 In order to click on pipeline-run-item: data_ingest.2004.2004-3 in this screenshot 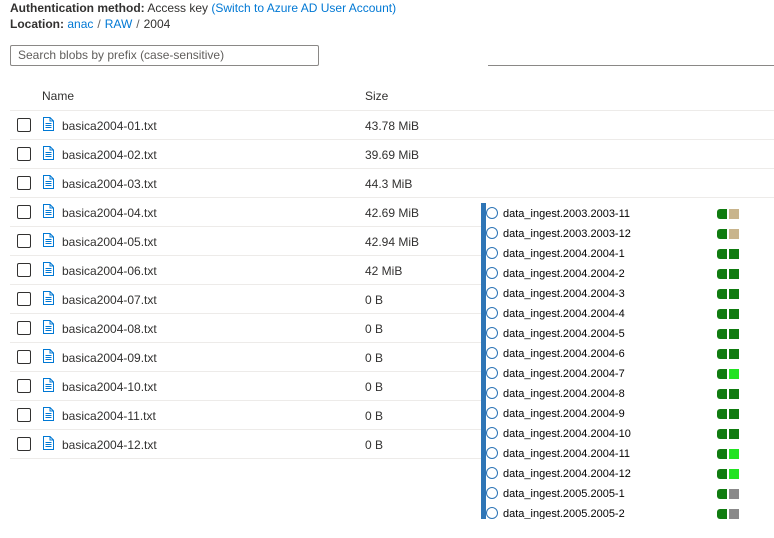, I will do `click(611, 294)`.